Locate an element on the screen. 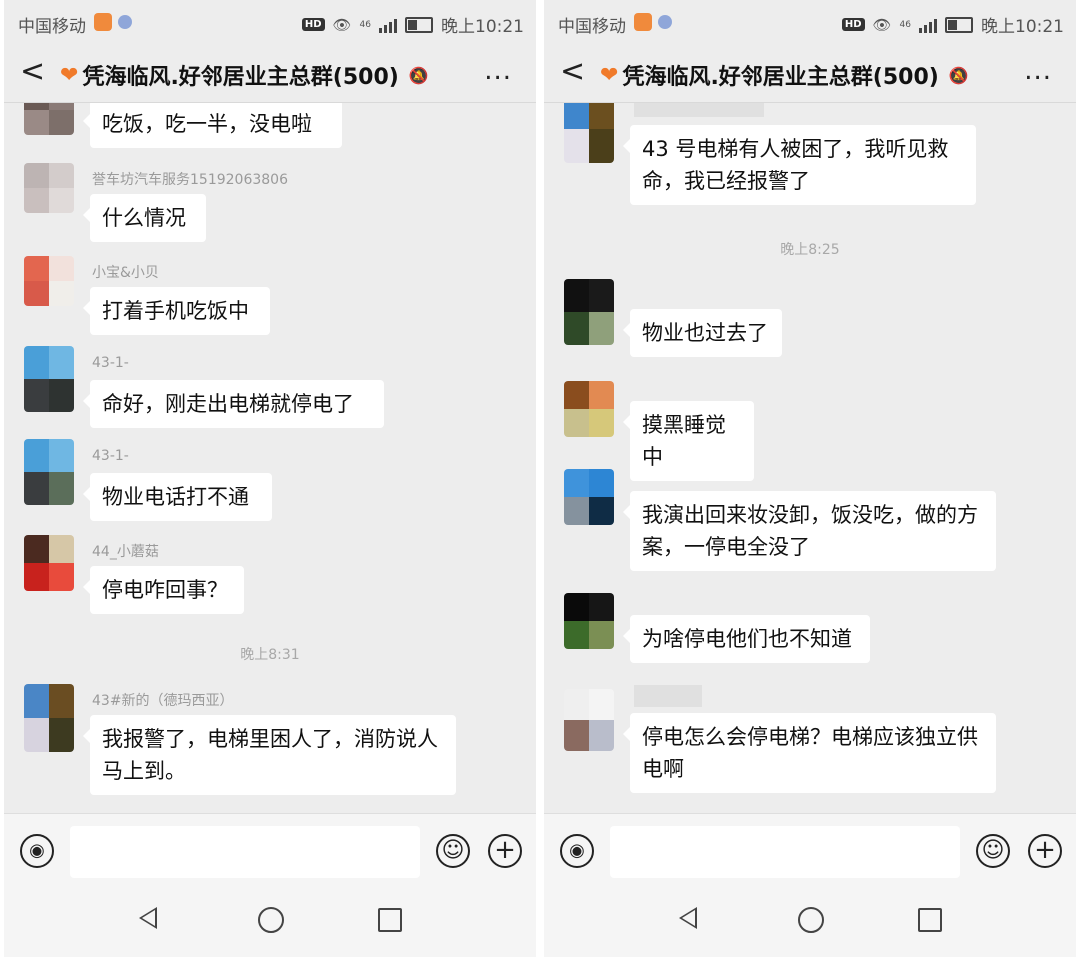 This screenshot has height=957, width=1080. sender-name: 誉车坊汽车服务15192063806 is located at coordinates (190, 180).